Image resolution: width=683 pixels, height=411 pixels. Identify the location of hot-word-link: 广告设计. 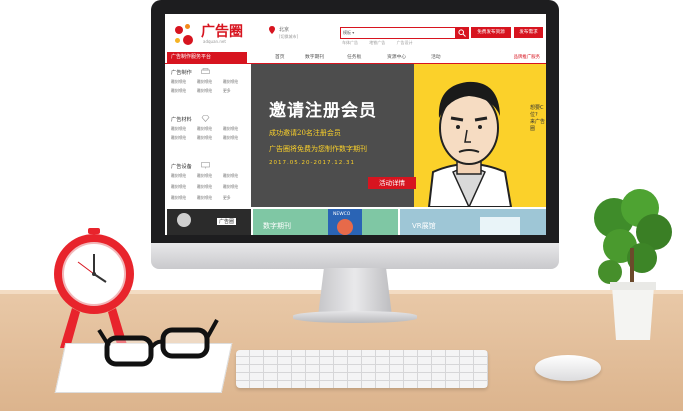
(405, 42).